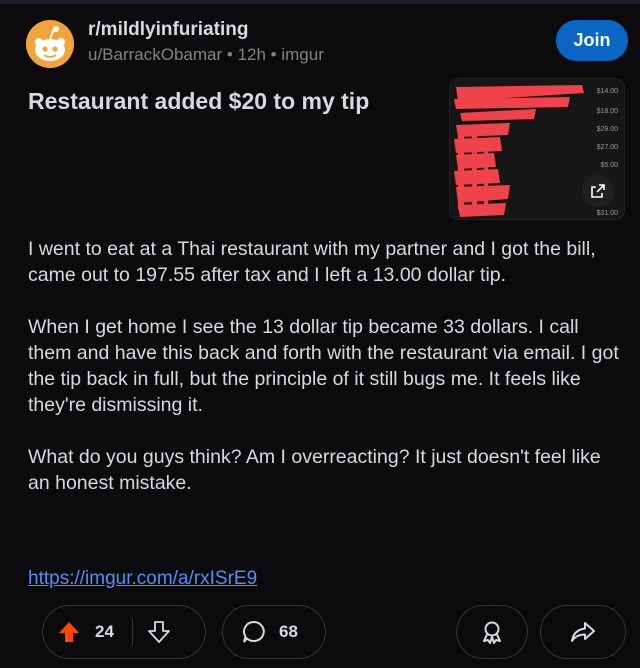 This screenshot has height=668, width=640. I want to click on upvote-arrow-icon, so click(69, 632).